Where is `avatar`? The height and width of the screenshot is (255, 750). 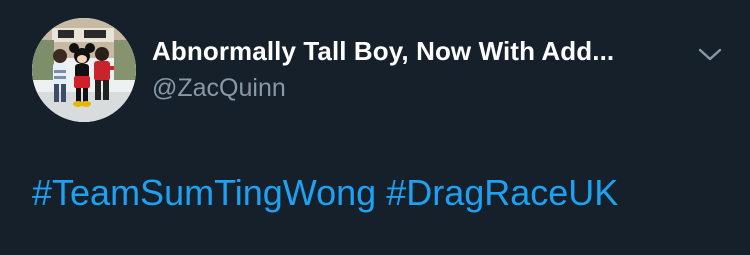 avatar is located at coordinates (84, 70).